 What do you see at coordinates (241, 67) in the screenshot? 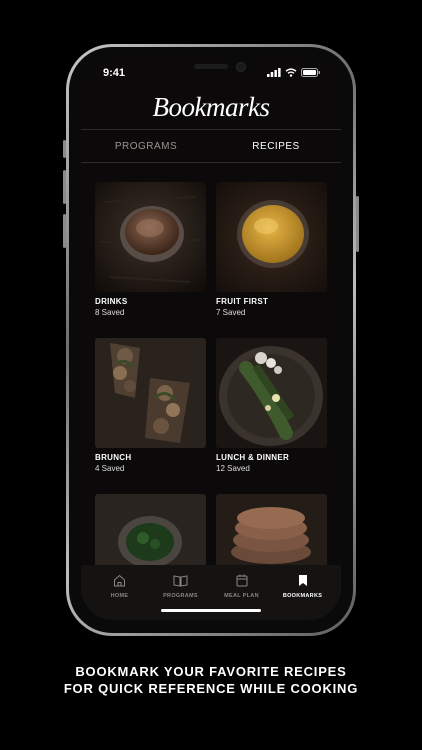
I see `front-camera` at bounding box center [241, 67].